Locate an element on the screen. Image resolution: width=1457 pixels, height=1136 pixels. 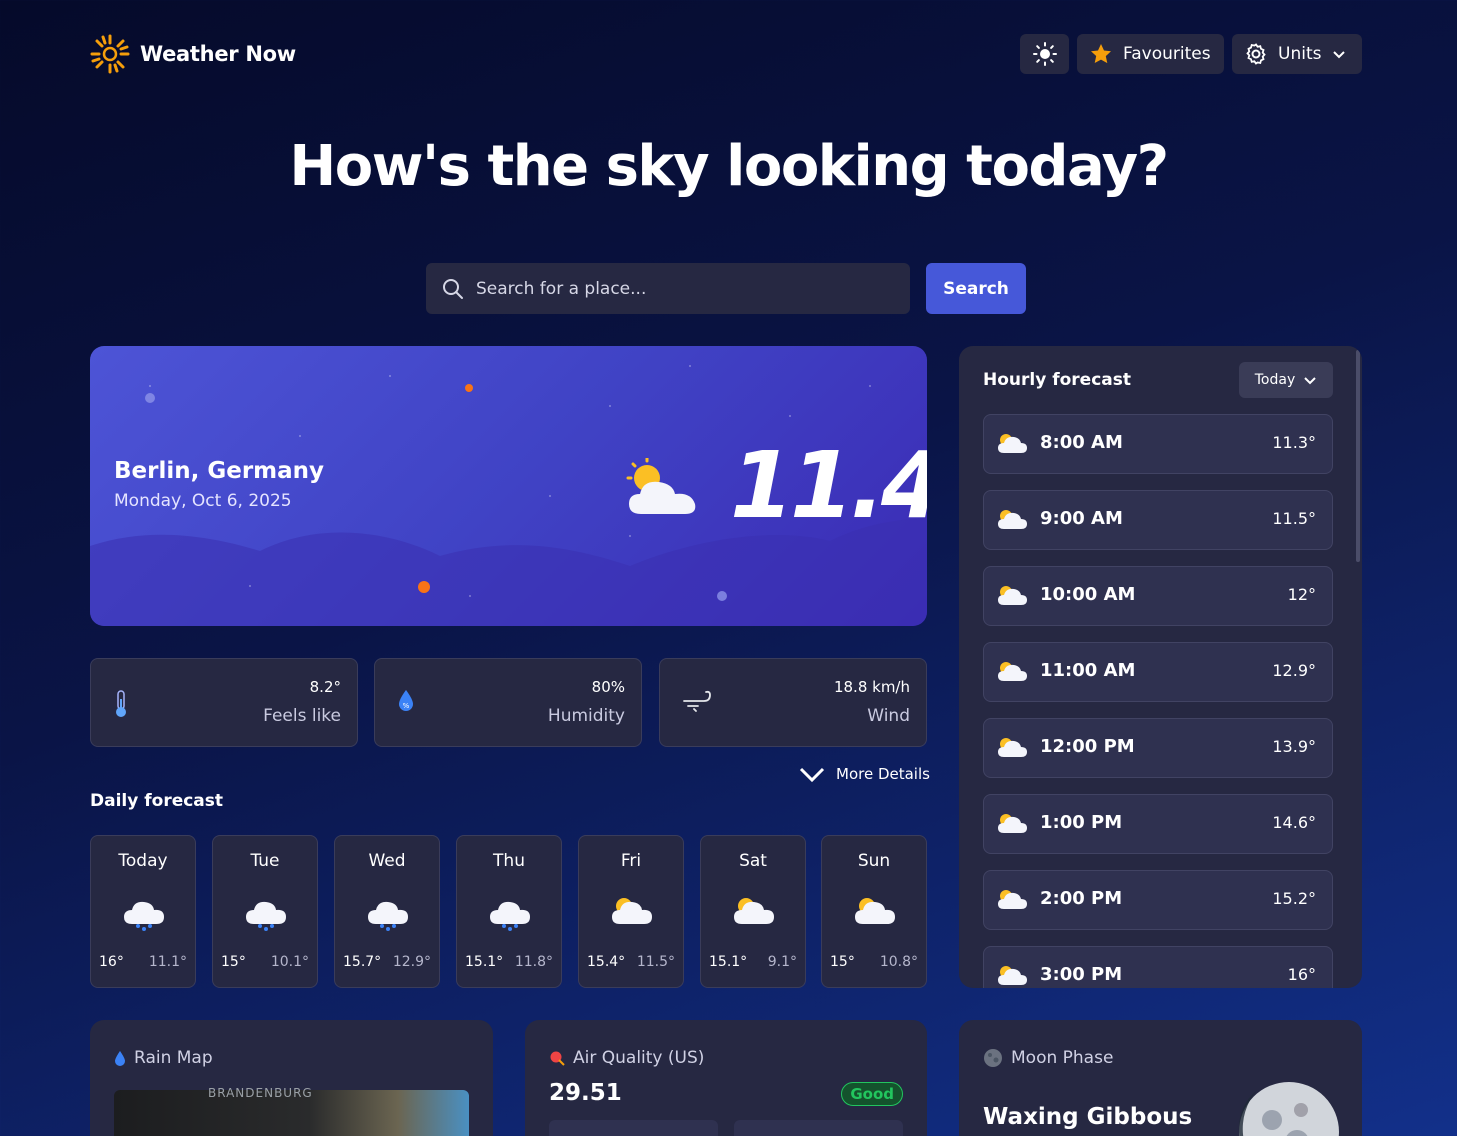
hourly-day-selector: Today is located at coordinates (1286, 380).